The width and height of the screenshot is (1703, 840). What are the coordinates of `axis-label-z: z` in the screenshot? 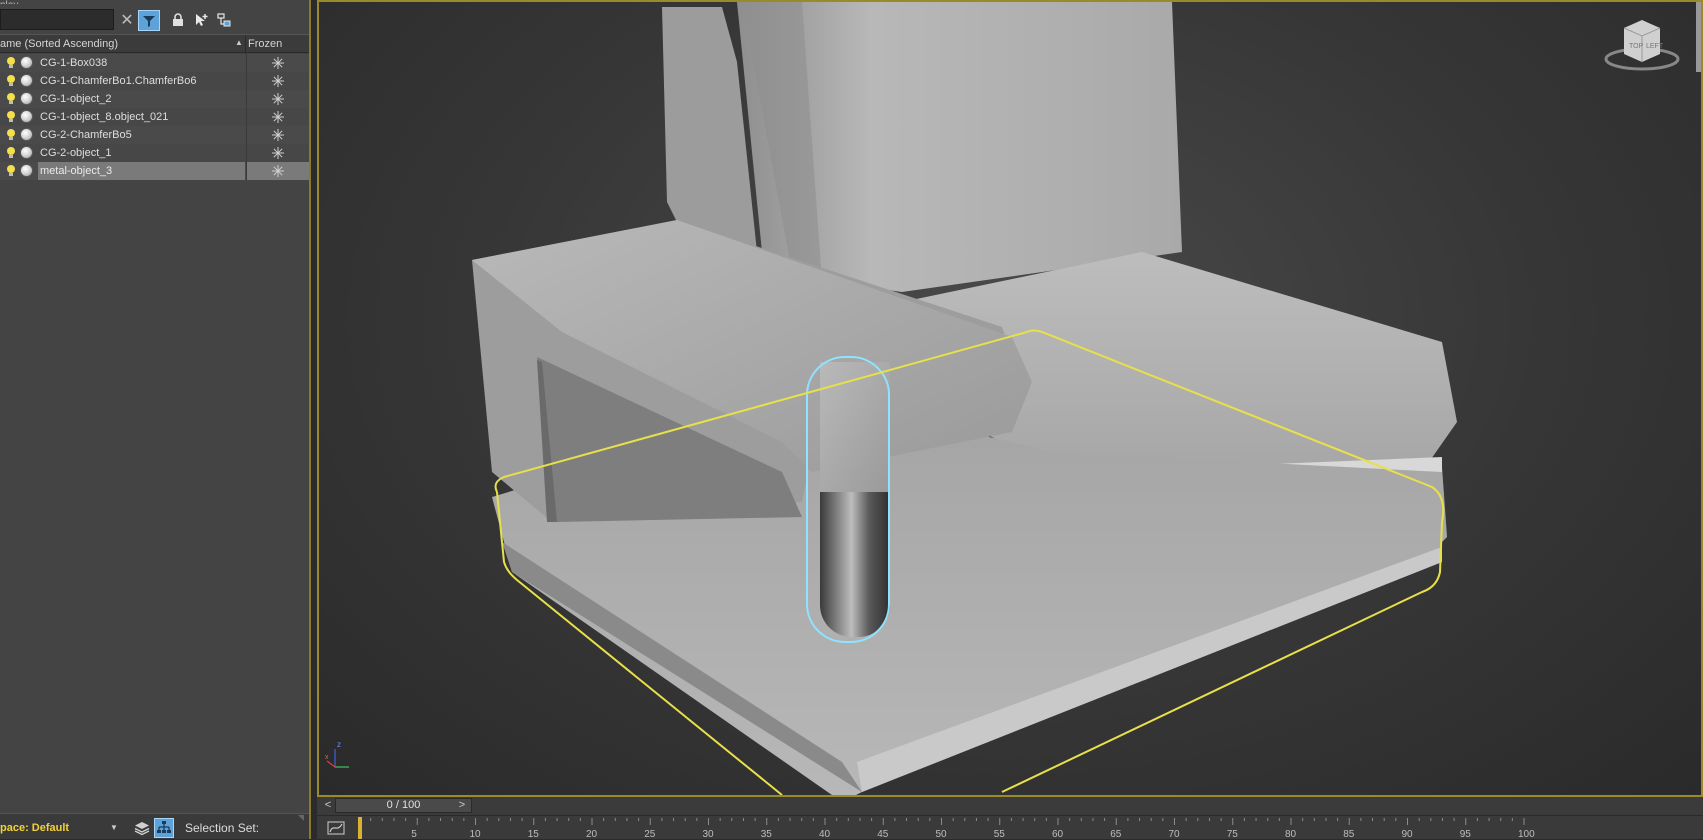 It's located at (339, 744).